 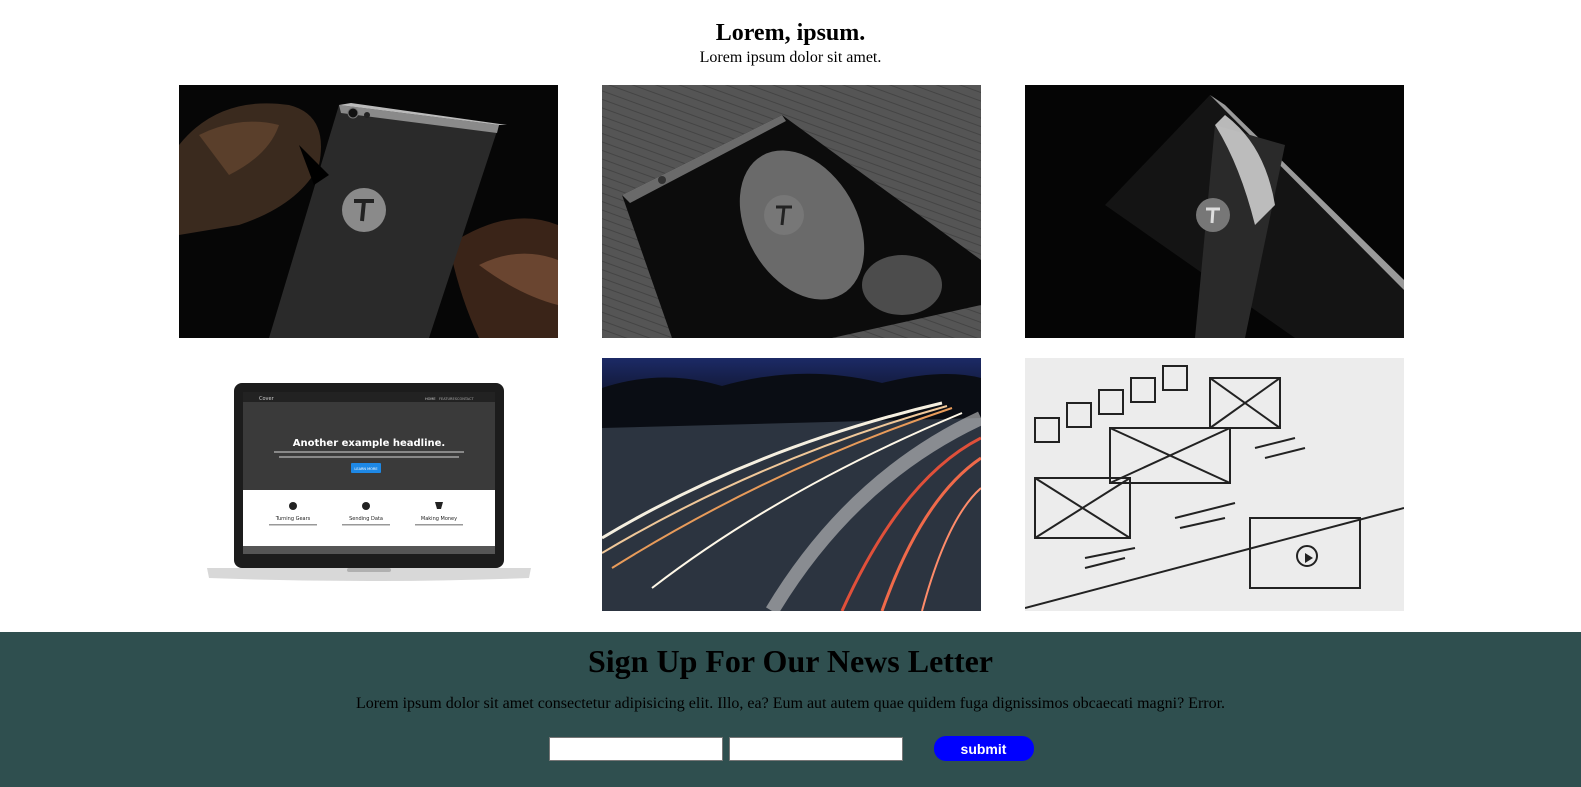 I want to click on email-input, so click(x=815, y=748).